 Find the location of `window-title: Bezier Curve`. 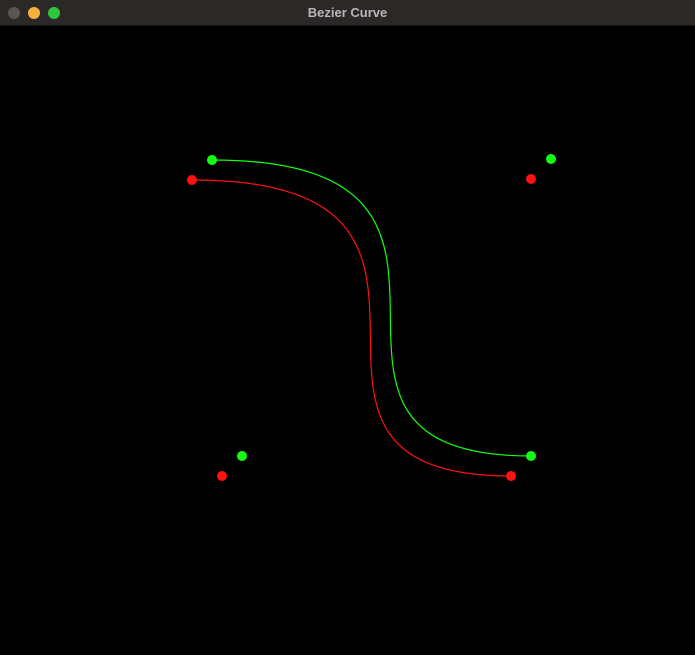

window-title: Bezier Curve is located at coordinates (347, 12).